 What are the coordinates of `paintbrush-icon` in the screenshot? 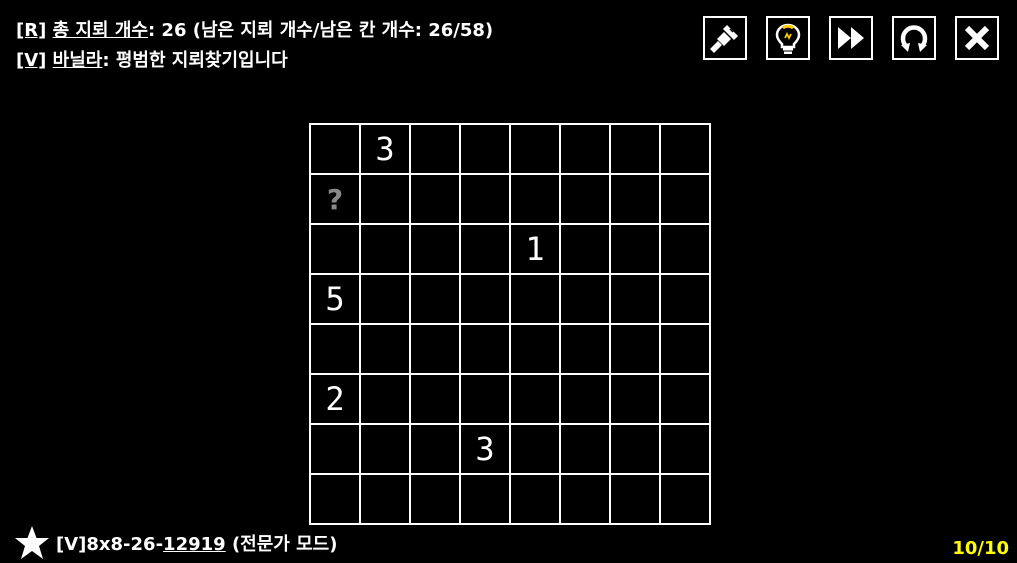 It's located at (724, 39).